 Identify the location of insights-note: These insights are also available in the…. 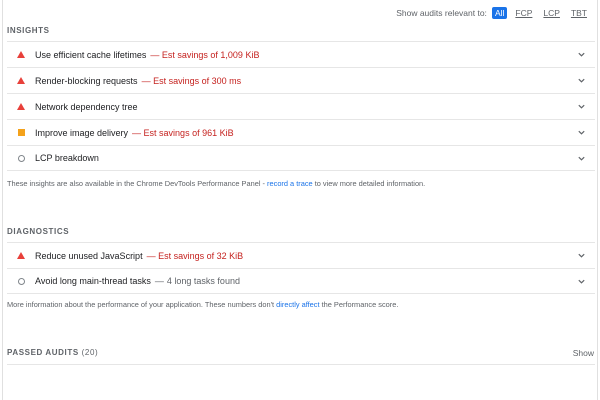
(216, 183).